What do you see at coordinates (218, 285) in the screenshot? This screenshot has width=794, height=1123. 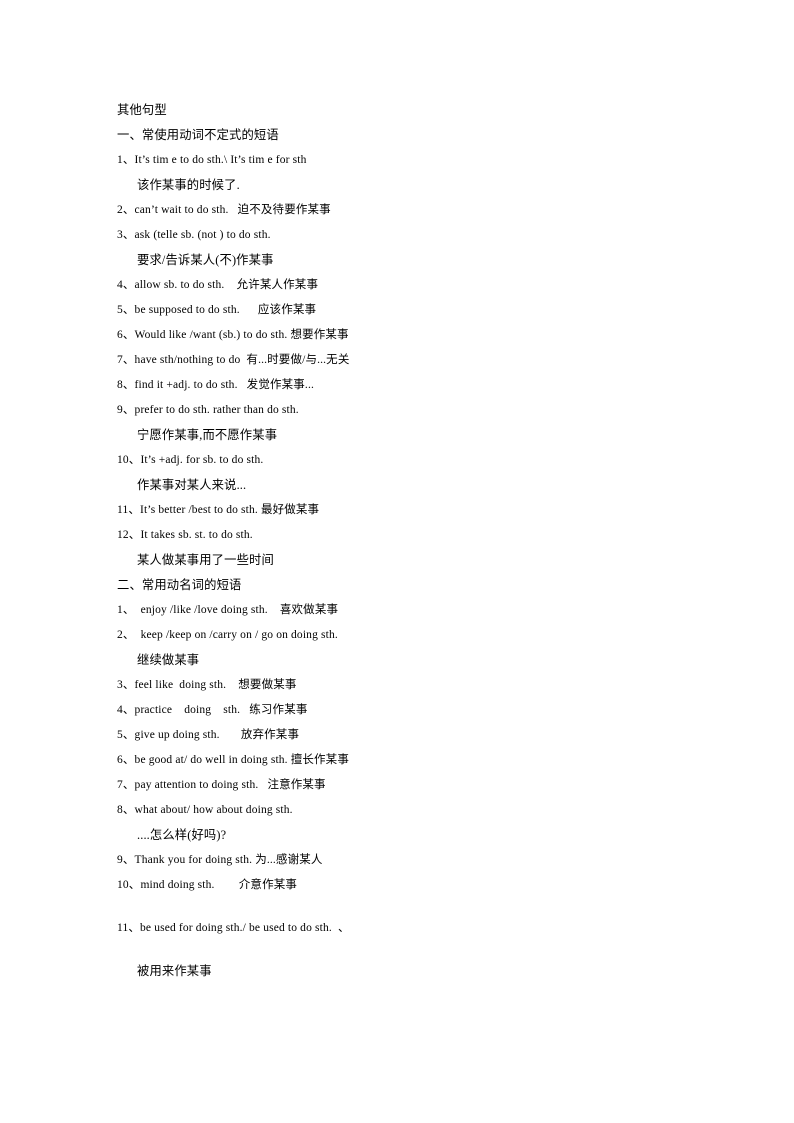 I see `phrase-line: 4、allow sb. to do sth. 允许某人作某事` at bounding box center [218, 285].